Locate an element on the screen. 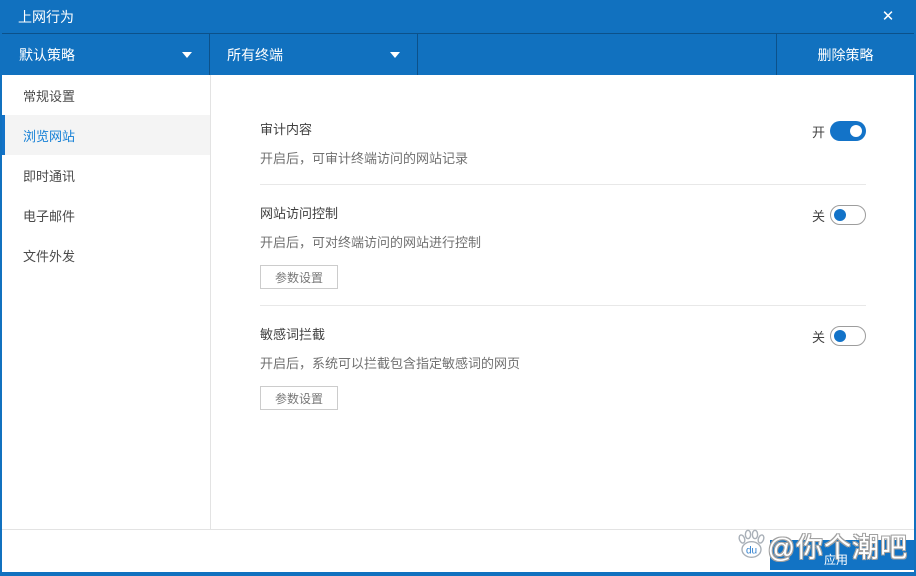 The width and height of the screenshot is (916, 576). sidebar-item-email: 电子邮件 is located at coordinates (106, 215).